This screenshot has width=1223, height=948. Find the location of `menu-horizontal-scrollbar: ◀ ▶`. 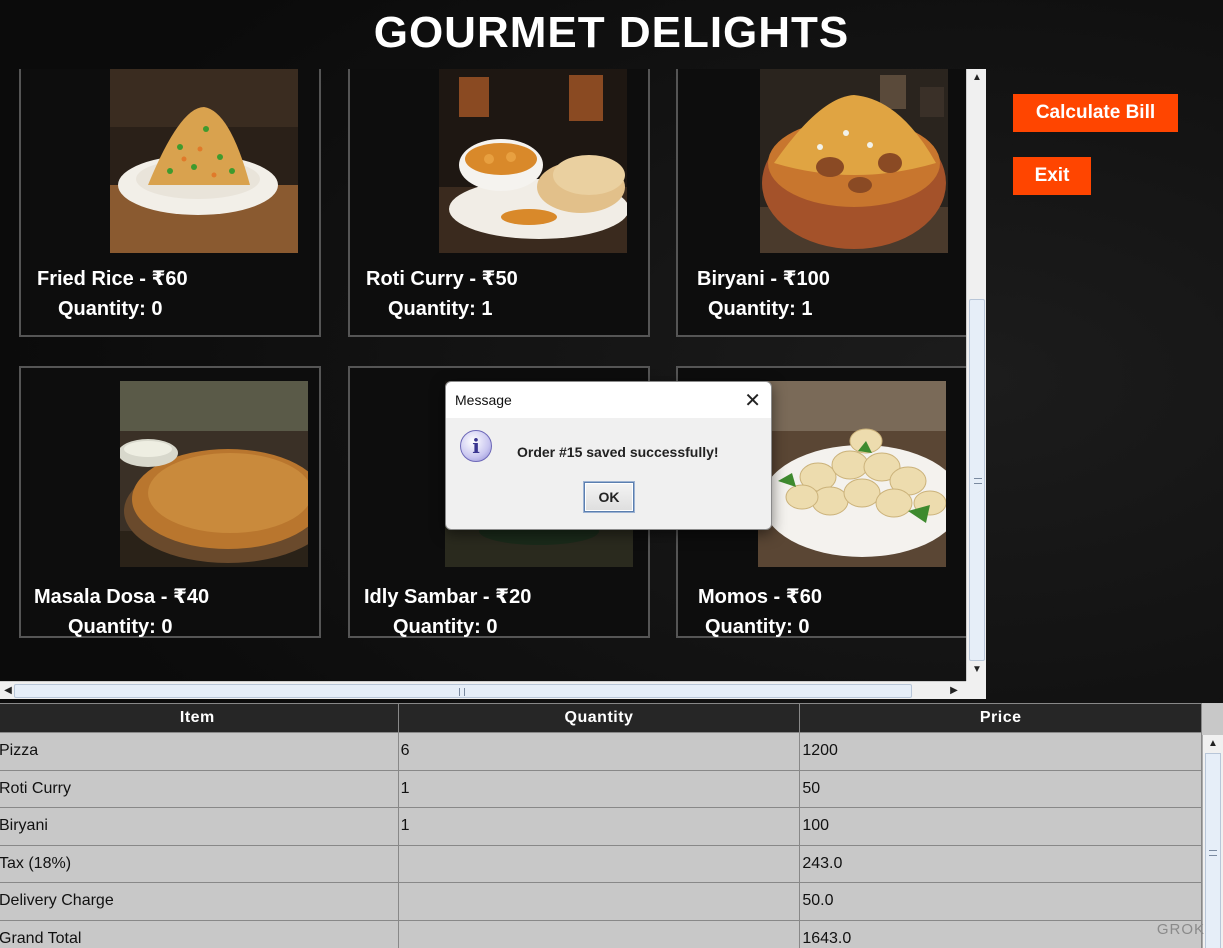

menu-horizontal-scrollbar: ◀ ▶ is located at coordinates (483, 690).